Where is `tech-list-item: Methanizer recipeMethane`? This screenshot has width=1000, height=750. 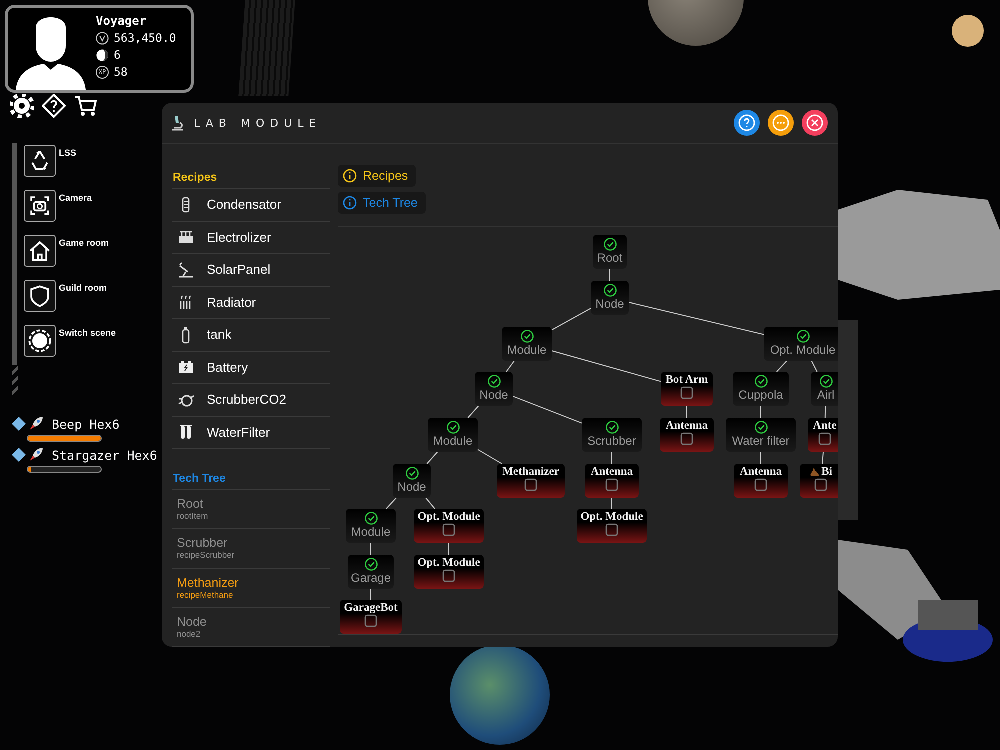
tech-list-item: Methanizer recipeMethane is located at coordinates (251, 588).